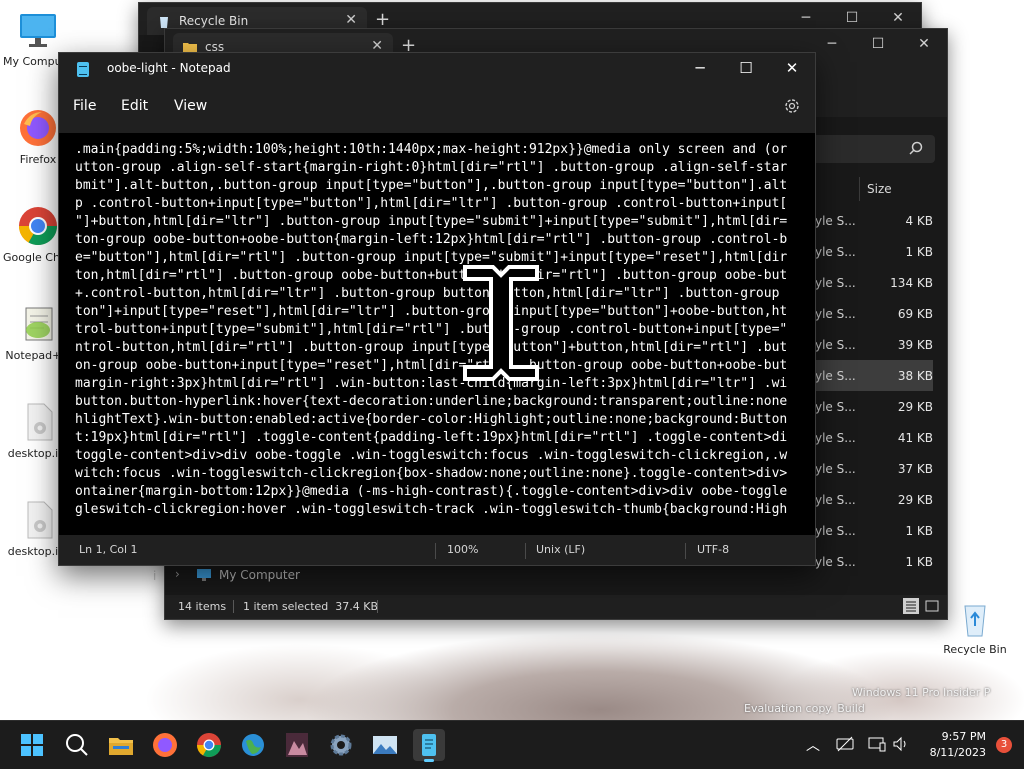 The height and width of the screenshot is (769, 1024). Describe the element at coordinates (351, 20) in the screenshot. I see `tab-close-icon: ✕` at that location.